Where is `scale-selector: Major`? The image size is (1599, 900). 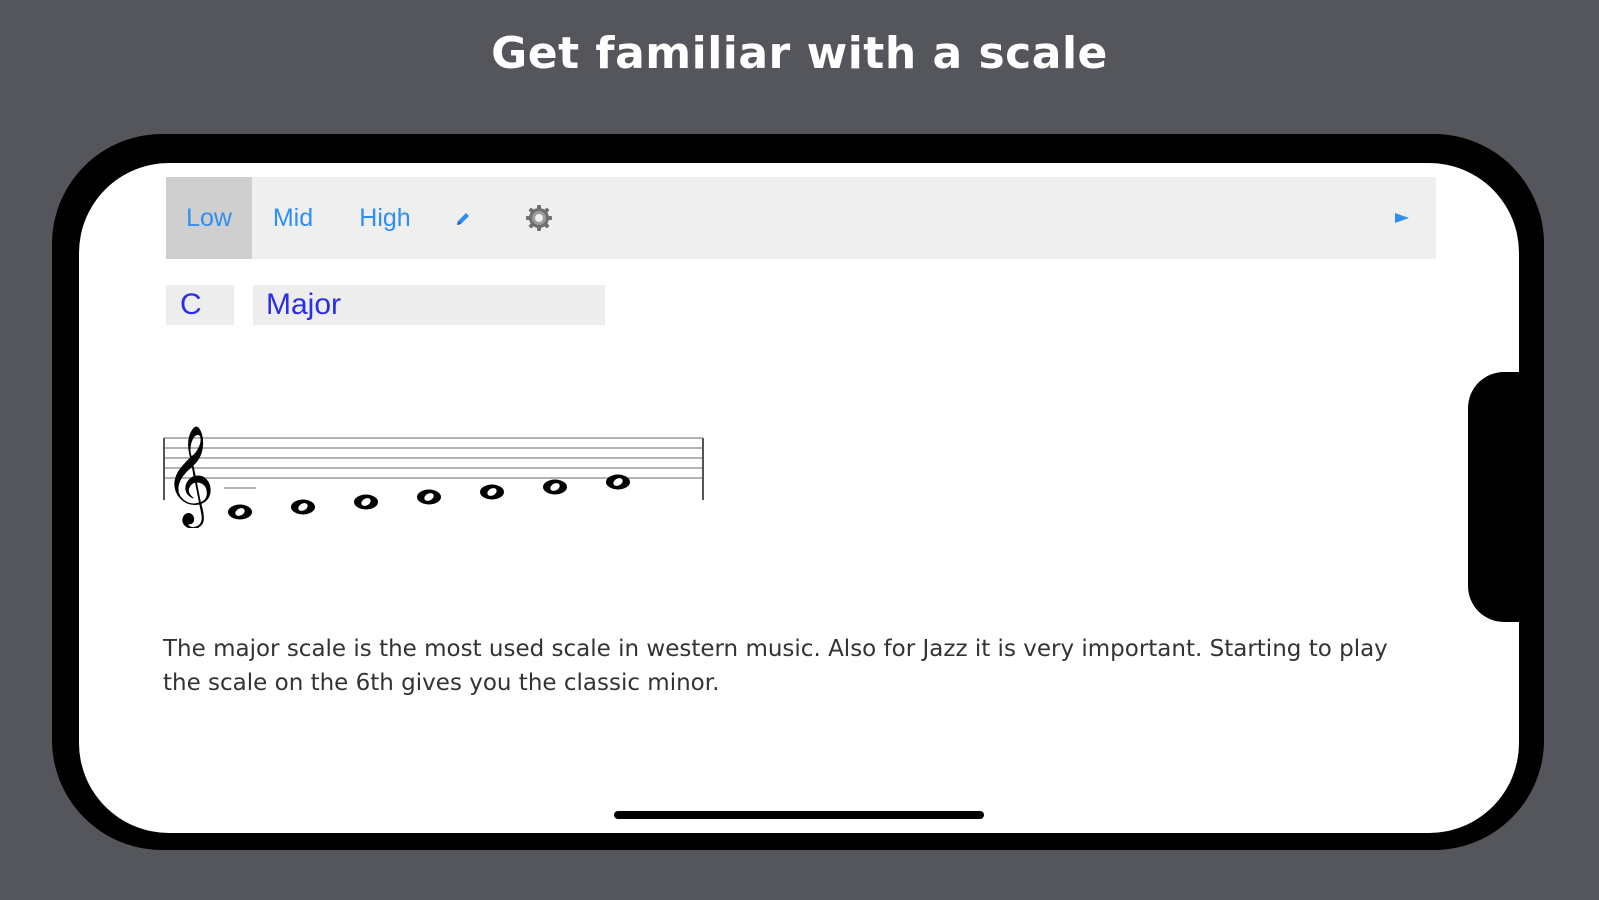 scale-selector: Major is located at coordinates (429, 305).